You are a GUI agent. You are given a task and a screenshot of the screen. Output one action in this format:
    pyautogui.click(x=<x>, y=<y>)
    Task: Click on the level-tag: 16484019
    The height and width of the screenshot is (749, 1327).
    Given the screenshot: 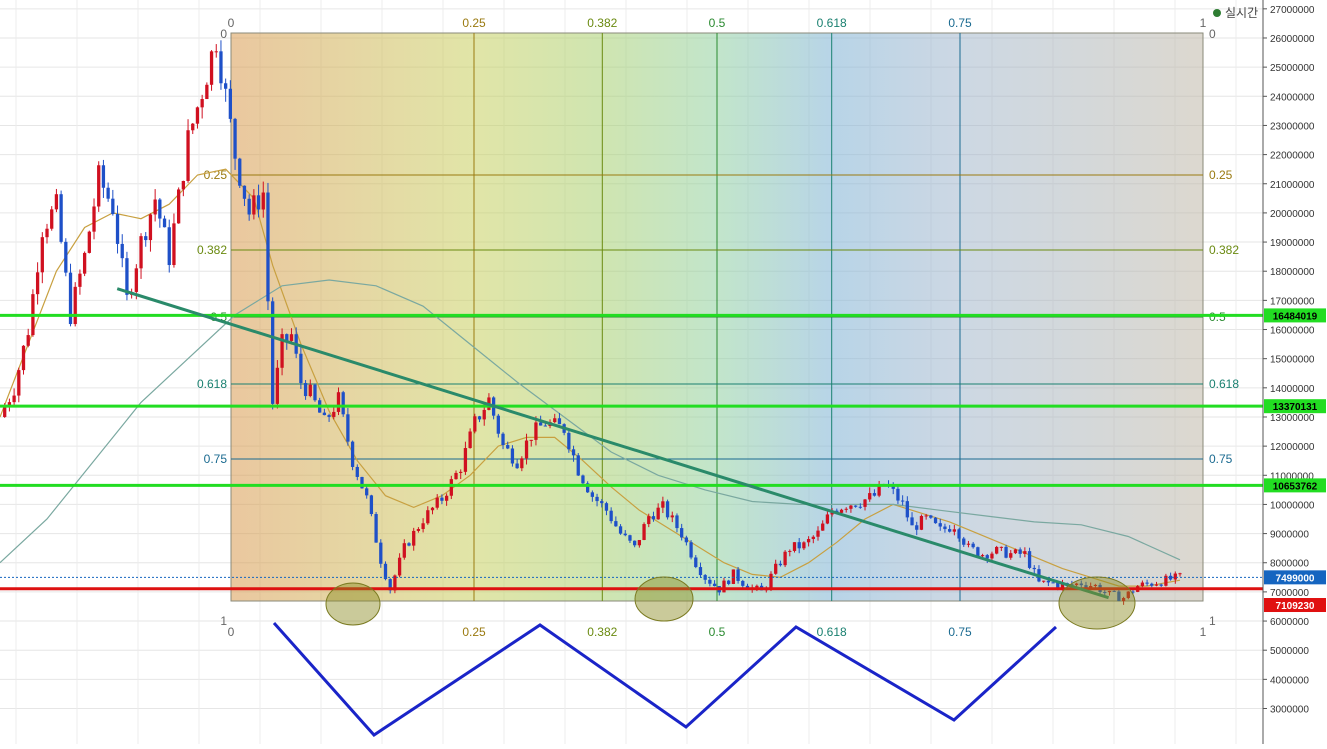 What is the action you would take?
    pyautogui.click(x=1295, y=316)
    